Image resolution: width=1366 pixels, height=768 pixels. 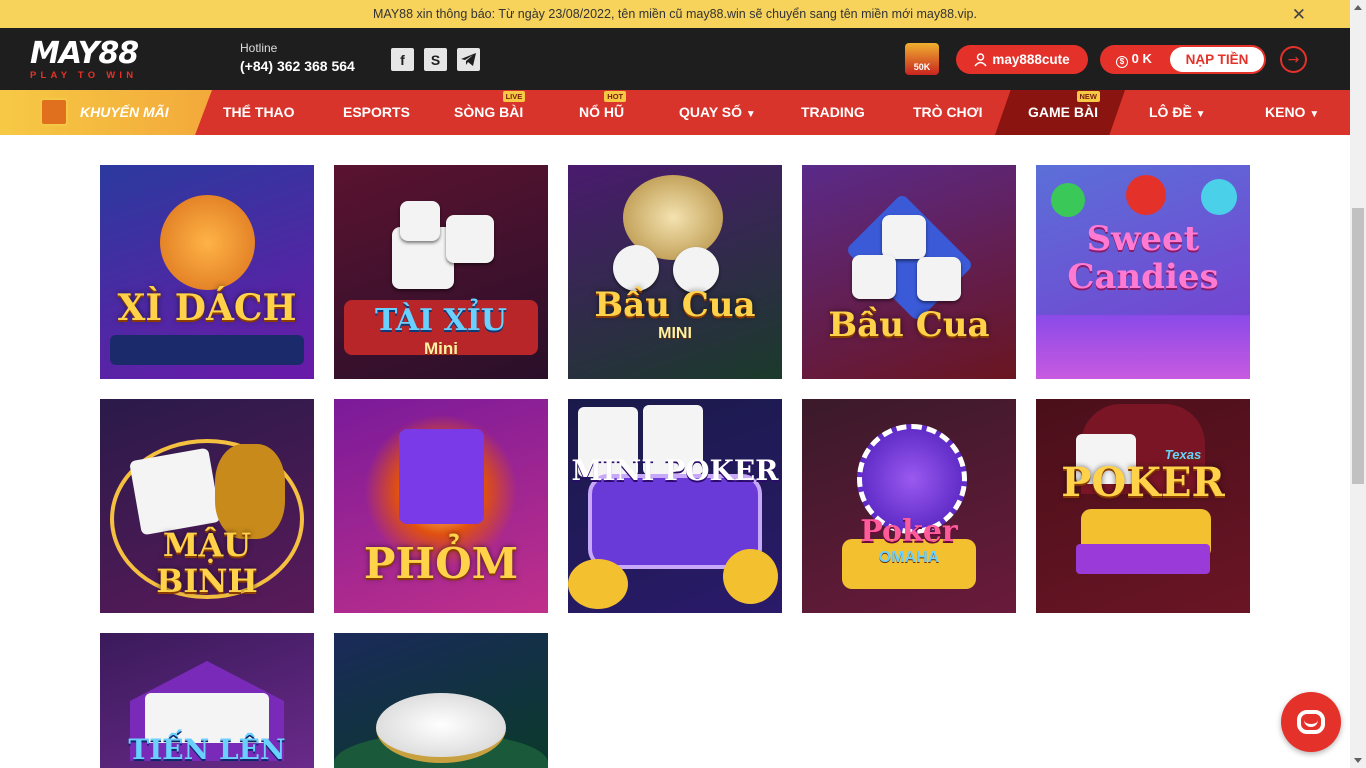 I want to click on game-title: Sweet Candies, so click(x=1143, y=258).